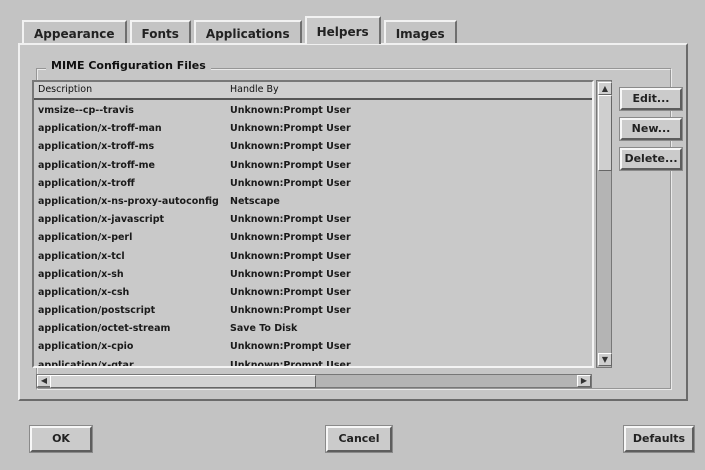  What do you see at coordinates (264, 329) in the screenshot?
I see `handler-cell: Save To Disk` at bounding box center [264, 329].